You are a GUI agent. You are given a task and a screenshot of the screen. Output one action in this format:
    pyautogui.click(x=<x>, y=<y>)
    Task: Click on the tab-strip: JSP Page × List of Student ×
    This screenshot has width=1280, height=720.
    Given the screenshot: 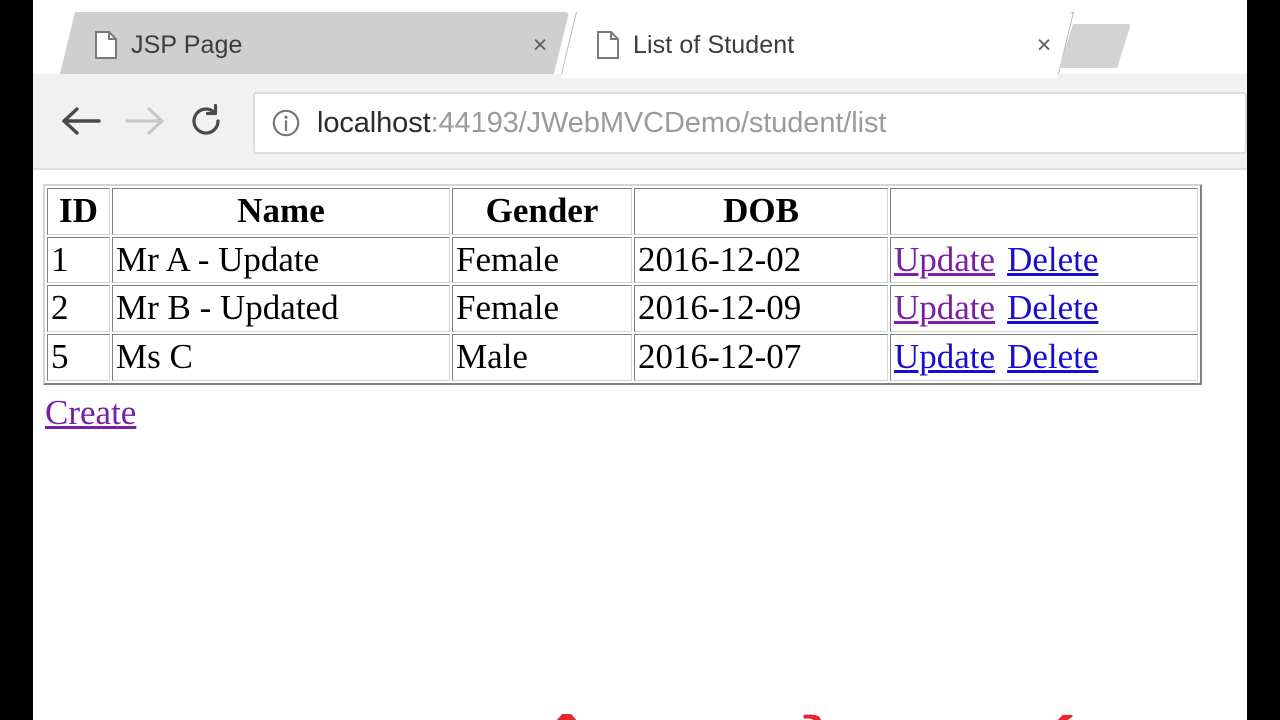 What is the action you would take?
    pyautogui.click(x=640, y=39)
    